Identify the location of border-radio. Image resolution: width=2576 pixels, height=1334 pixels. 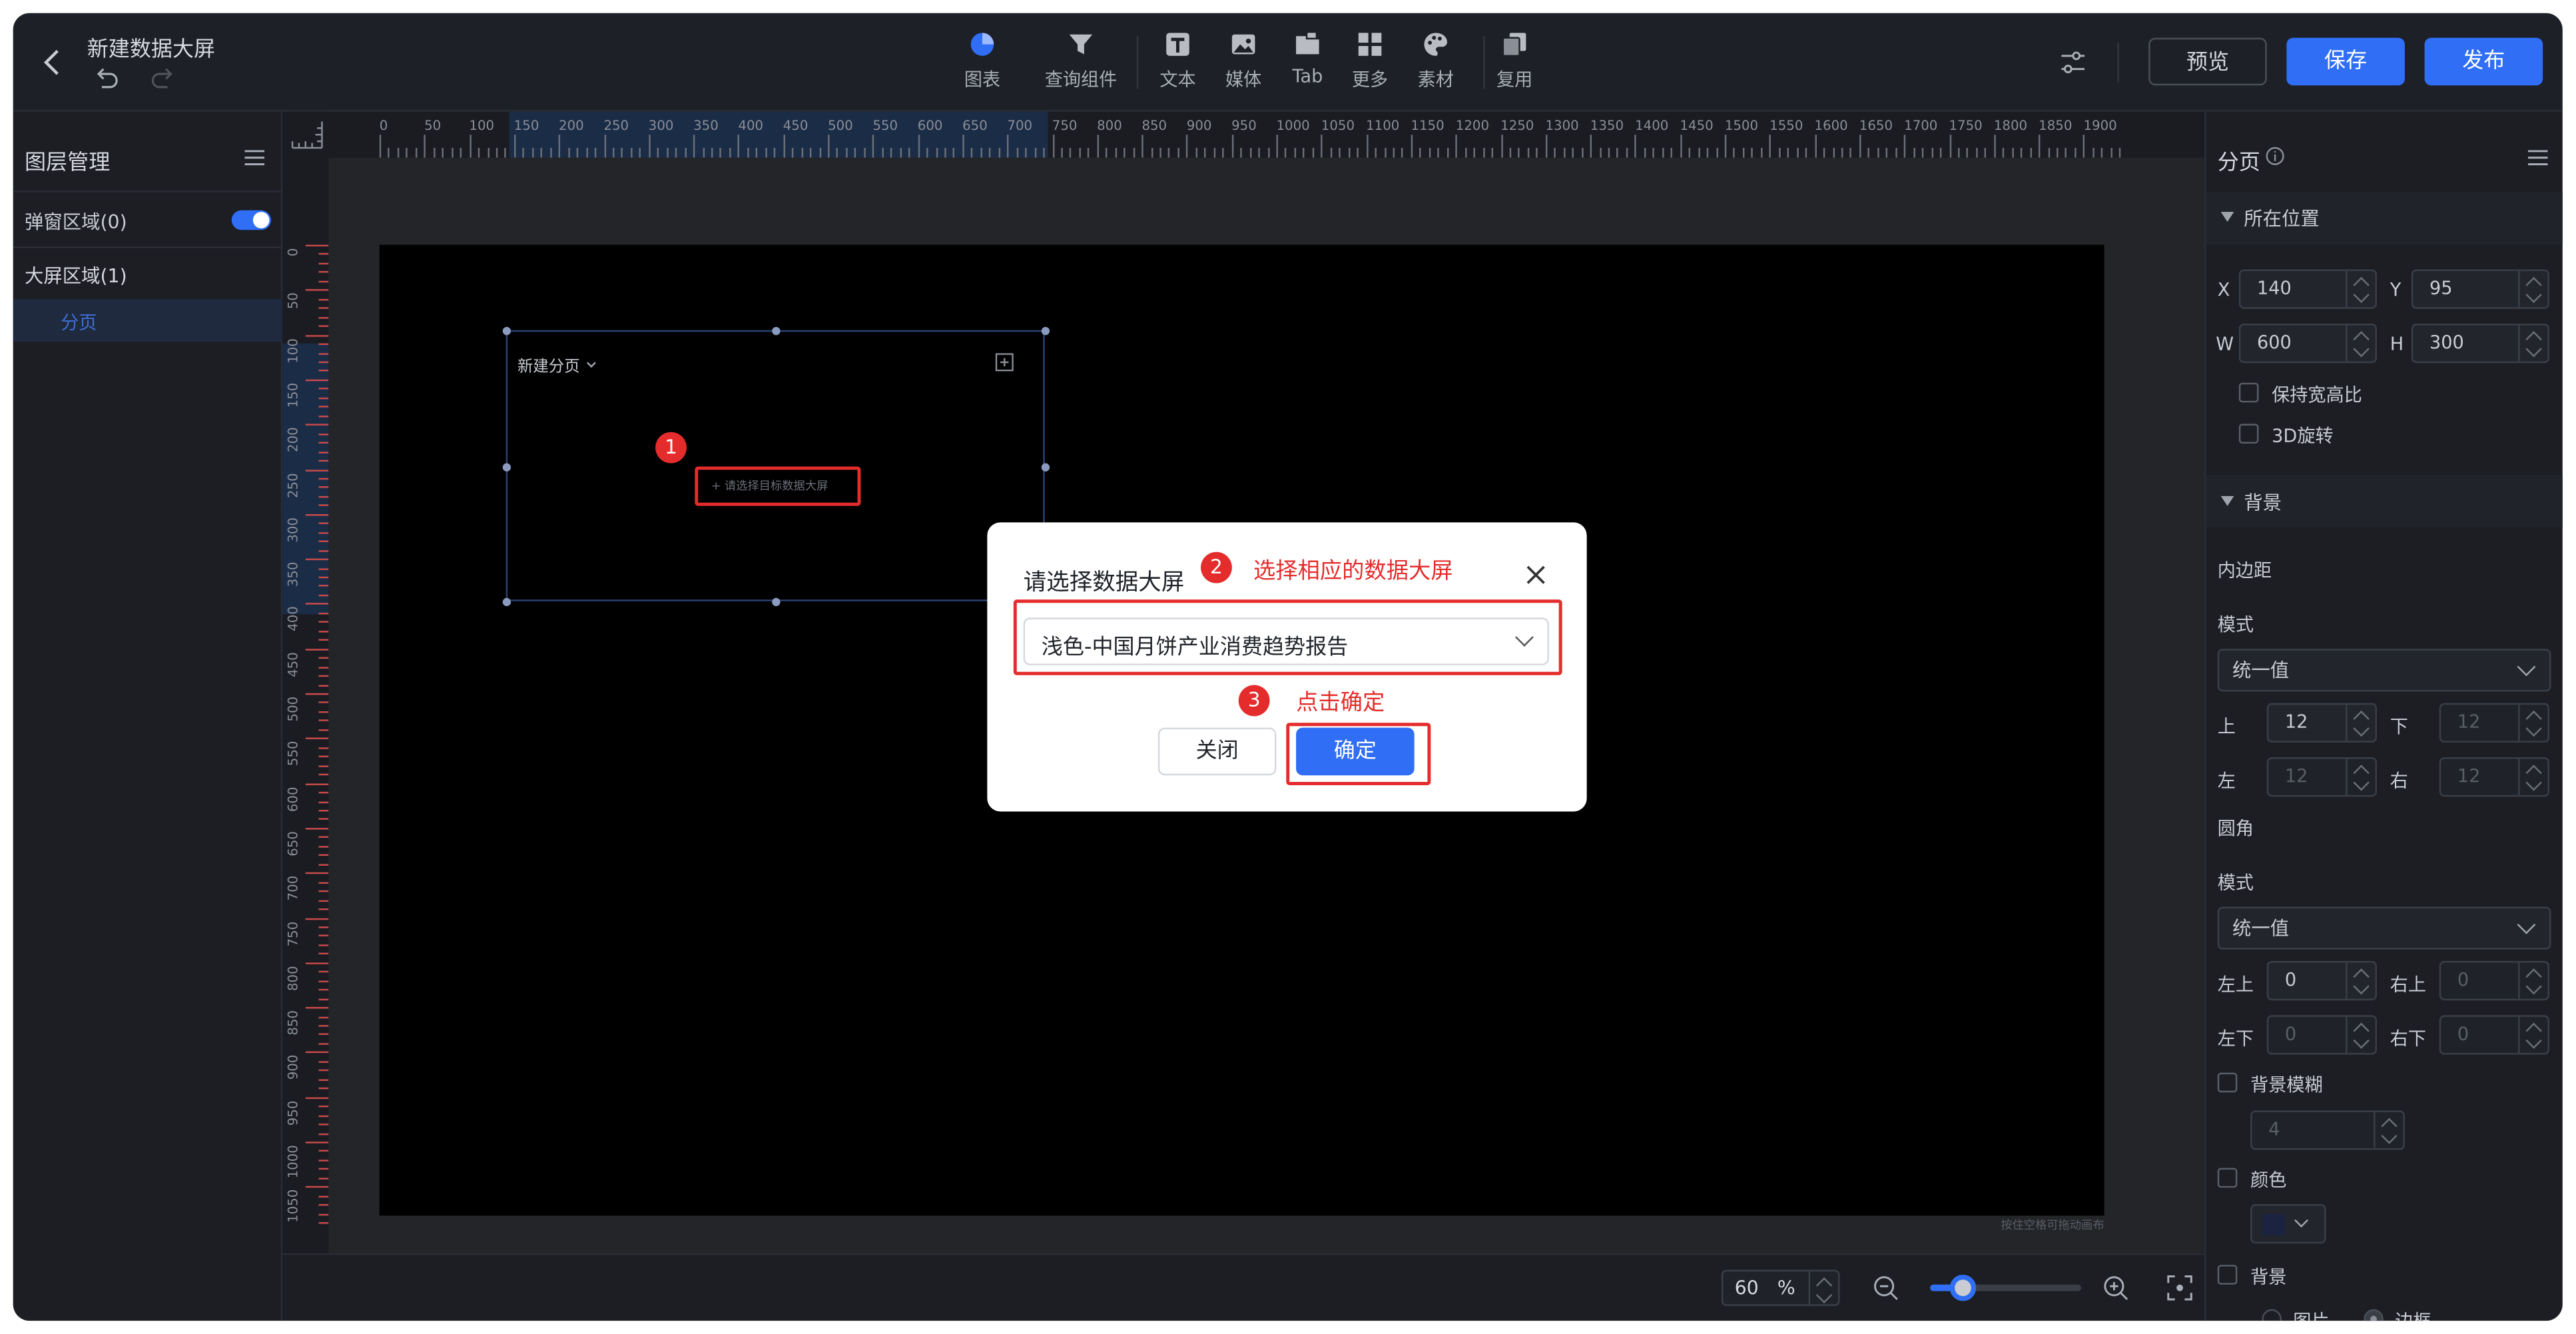
(2374, 1315).